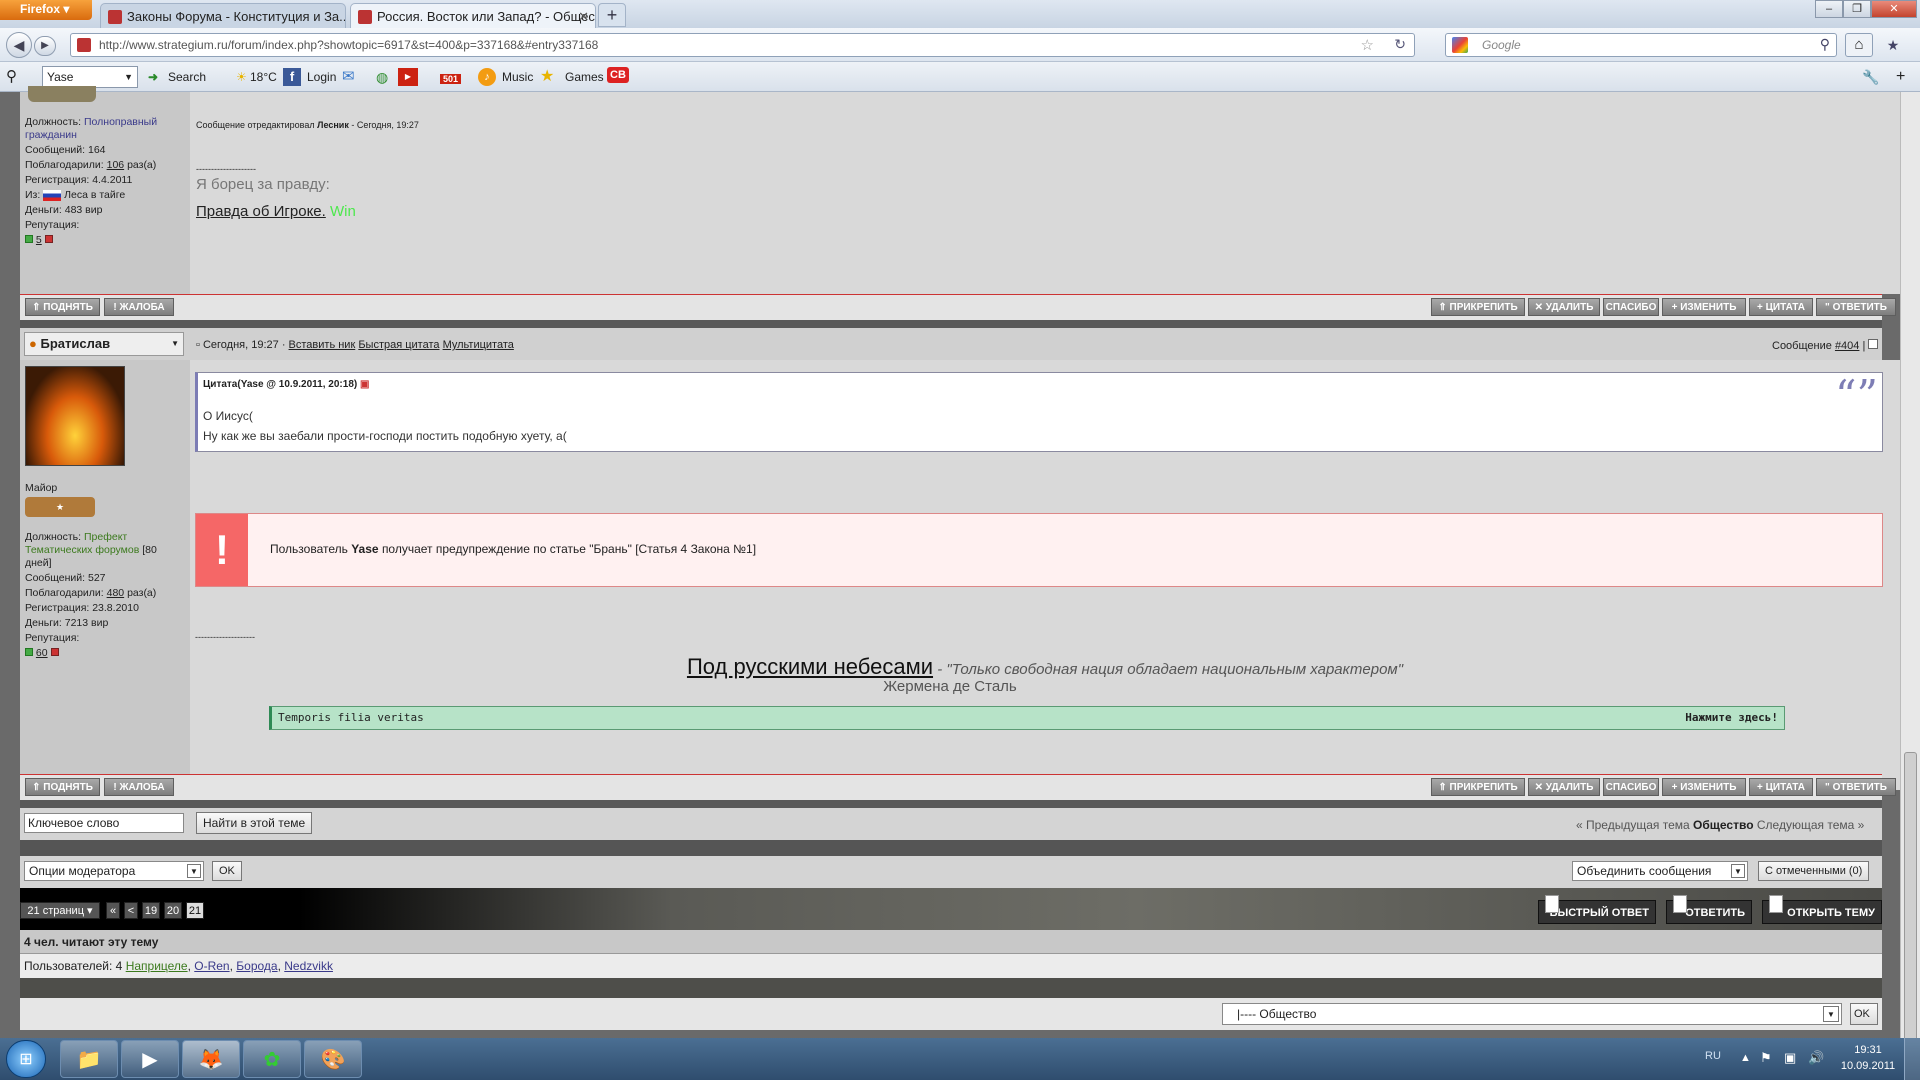  What do you see at coordinates (42, 653) in the screenshot?
I see `reputation-value: 60` at bounding box center [42, 653].